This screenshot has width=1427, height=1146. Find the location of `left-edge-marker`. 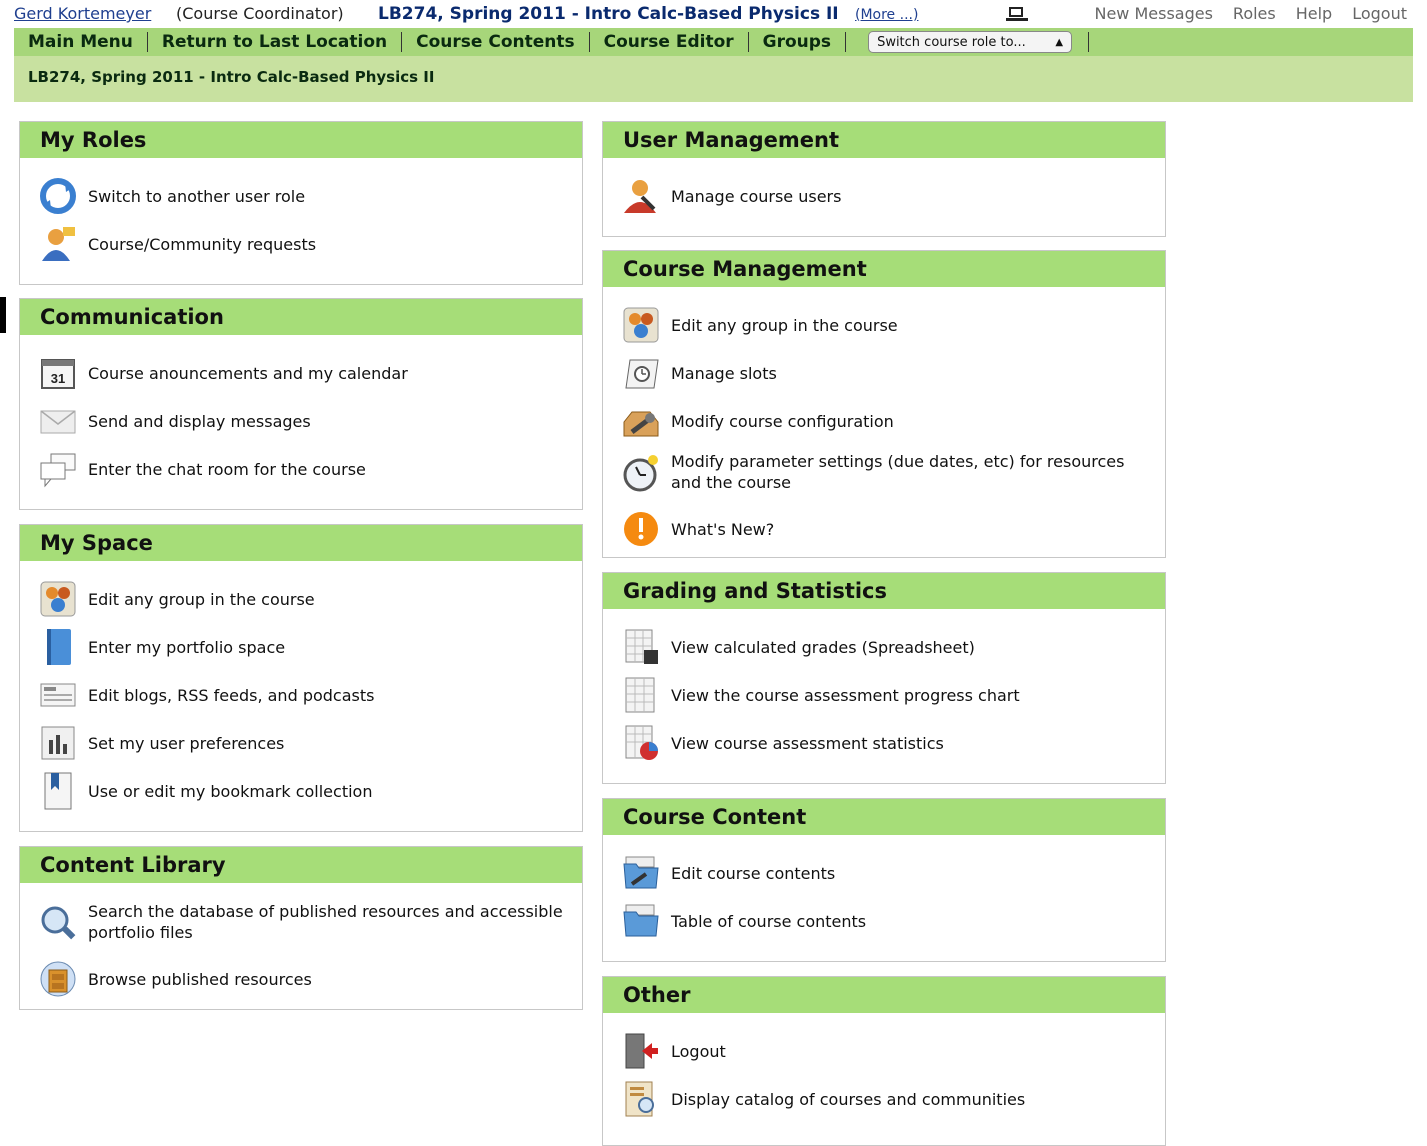

left-edge-marker is located at coordinates (3, 315).